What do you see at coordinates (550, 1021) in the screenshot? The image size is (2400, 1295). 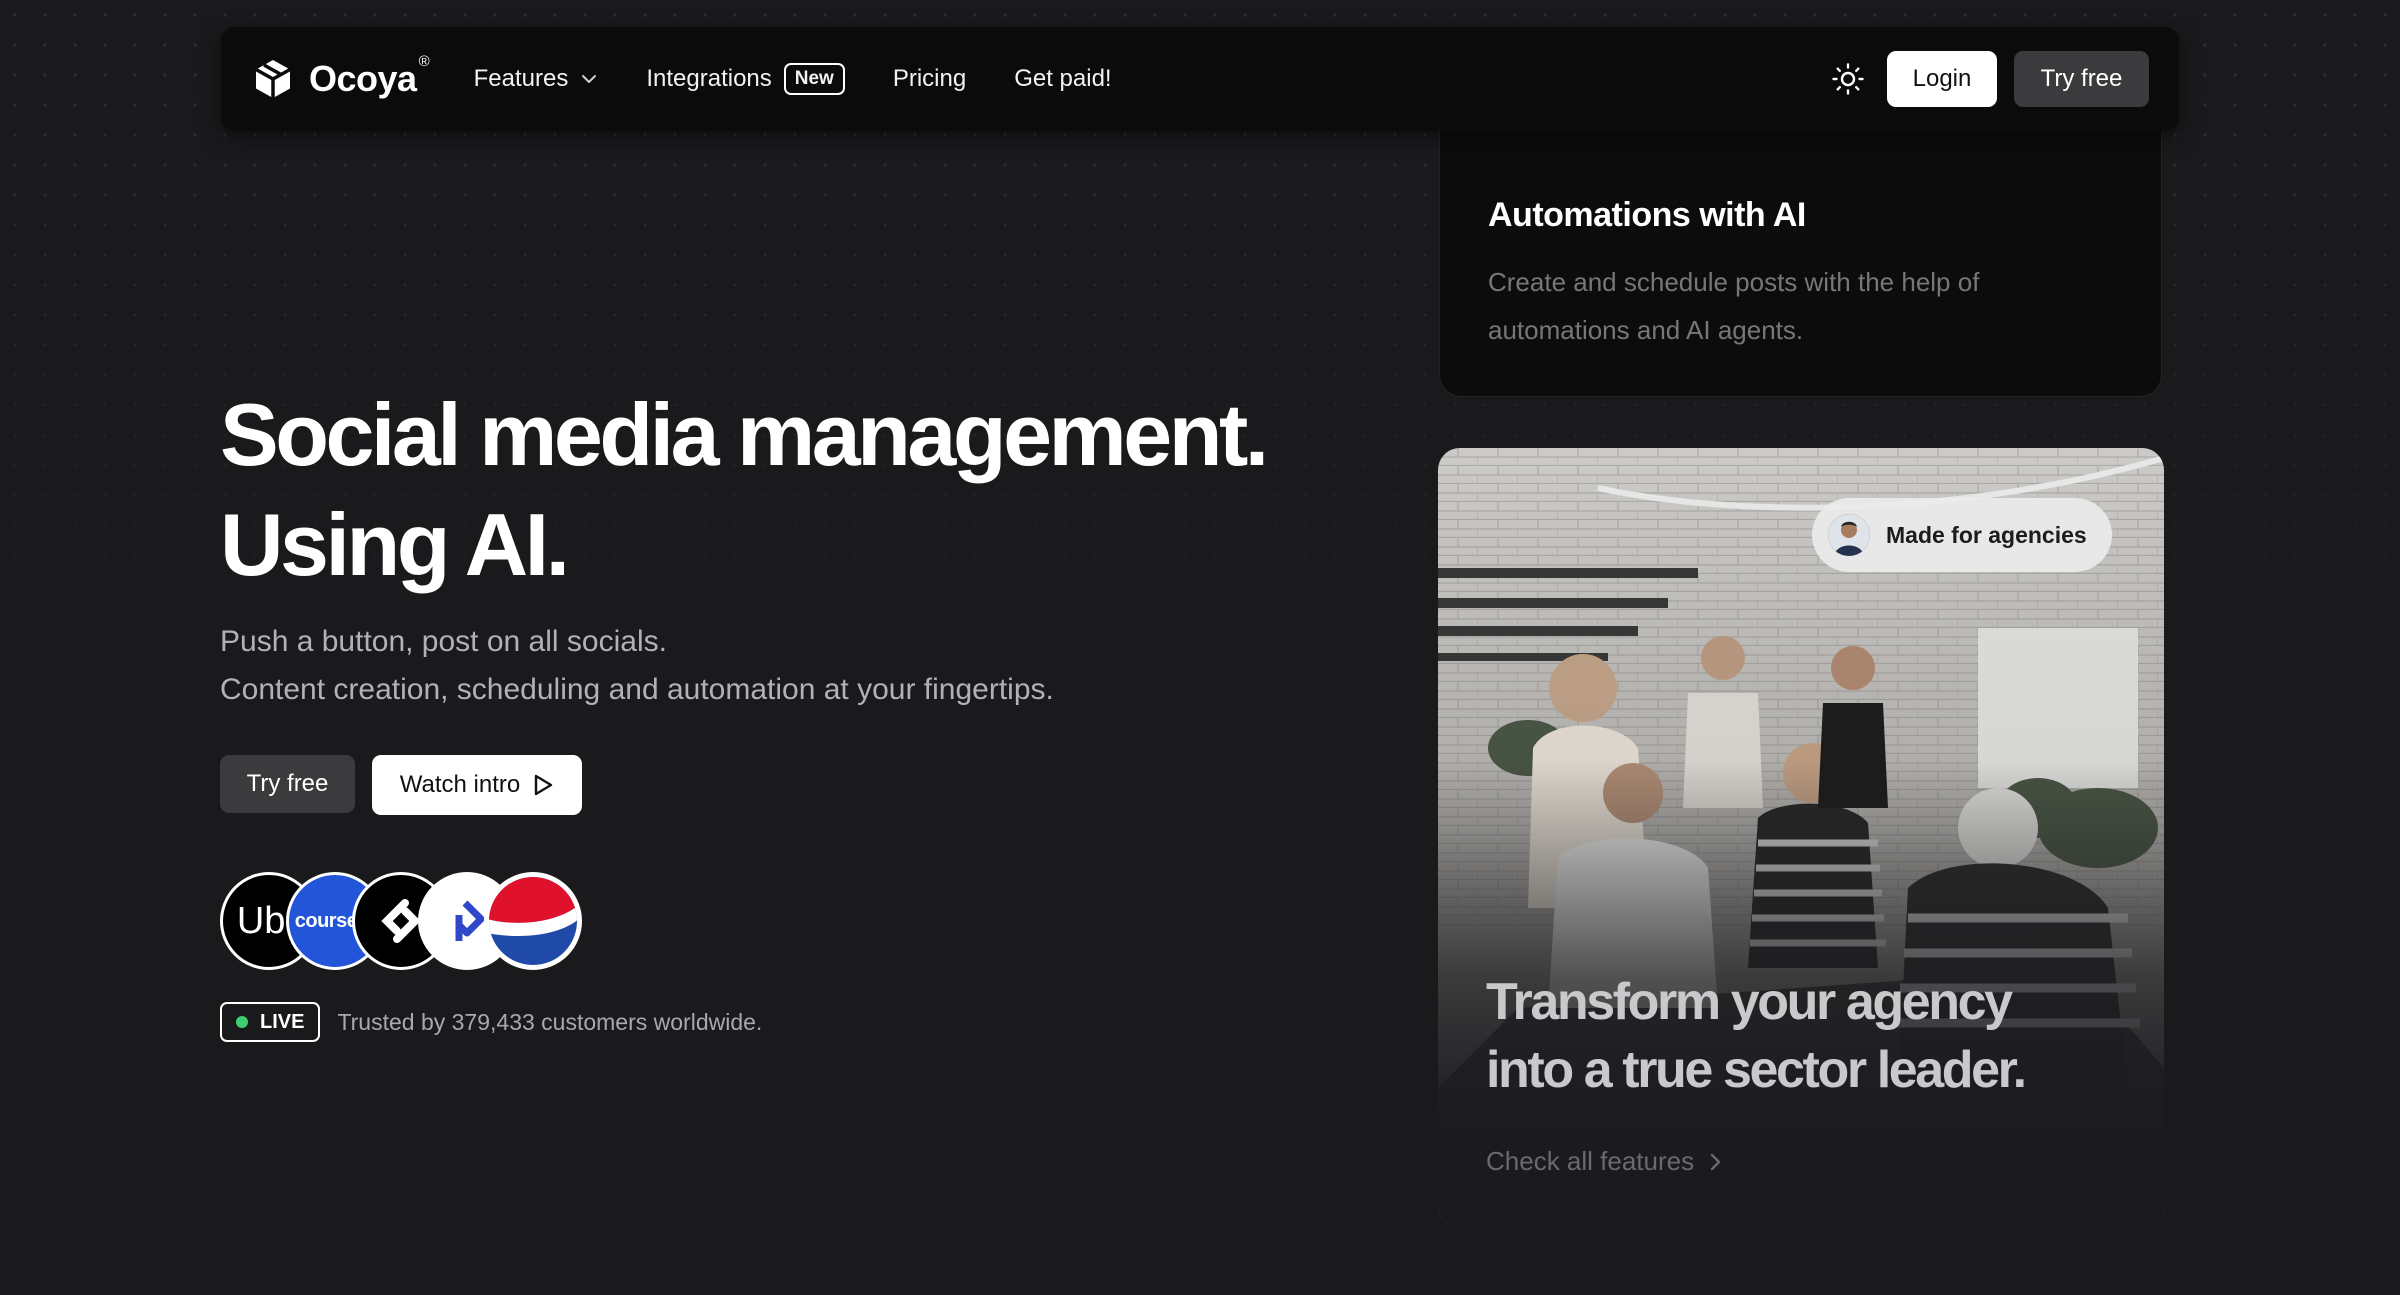 I see `trusted-by-text: Trusted by 379,433 customers worldwide.` at bounding box center [550, 1021].